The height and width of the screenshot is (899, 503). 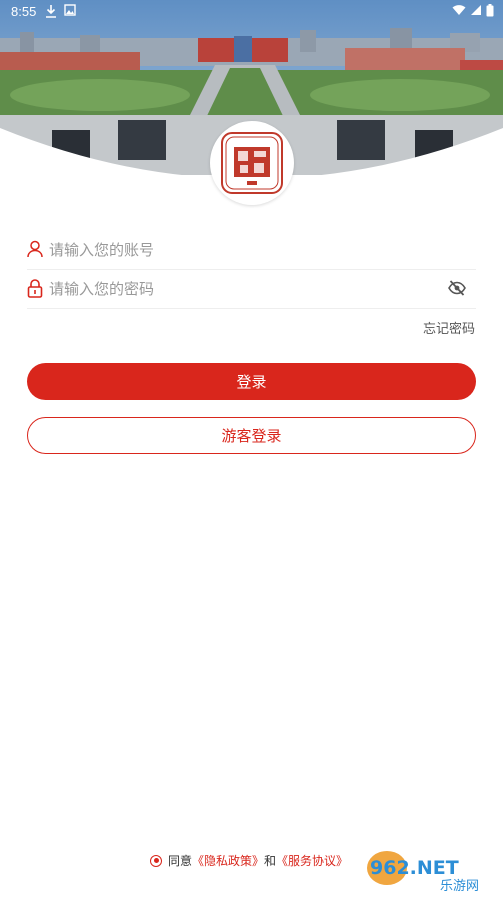 I want to click on forgot-password-link: 忘记密码, so click(x=449, y=327).